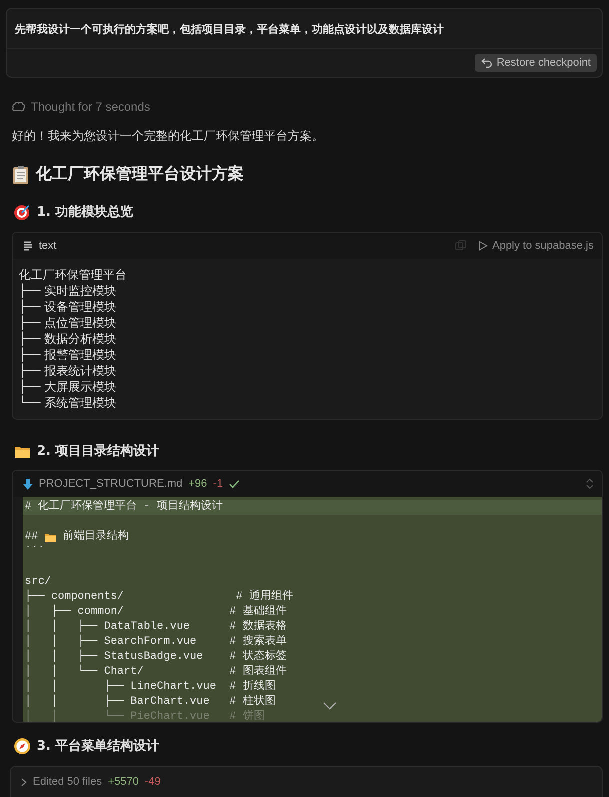  What do you see at coordinates (38, 582) in the screenshot?
I see `code-line: src/` at bounding box center [38, 582].